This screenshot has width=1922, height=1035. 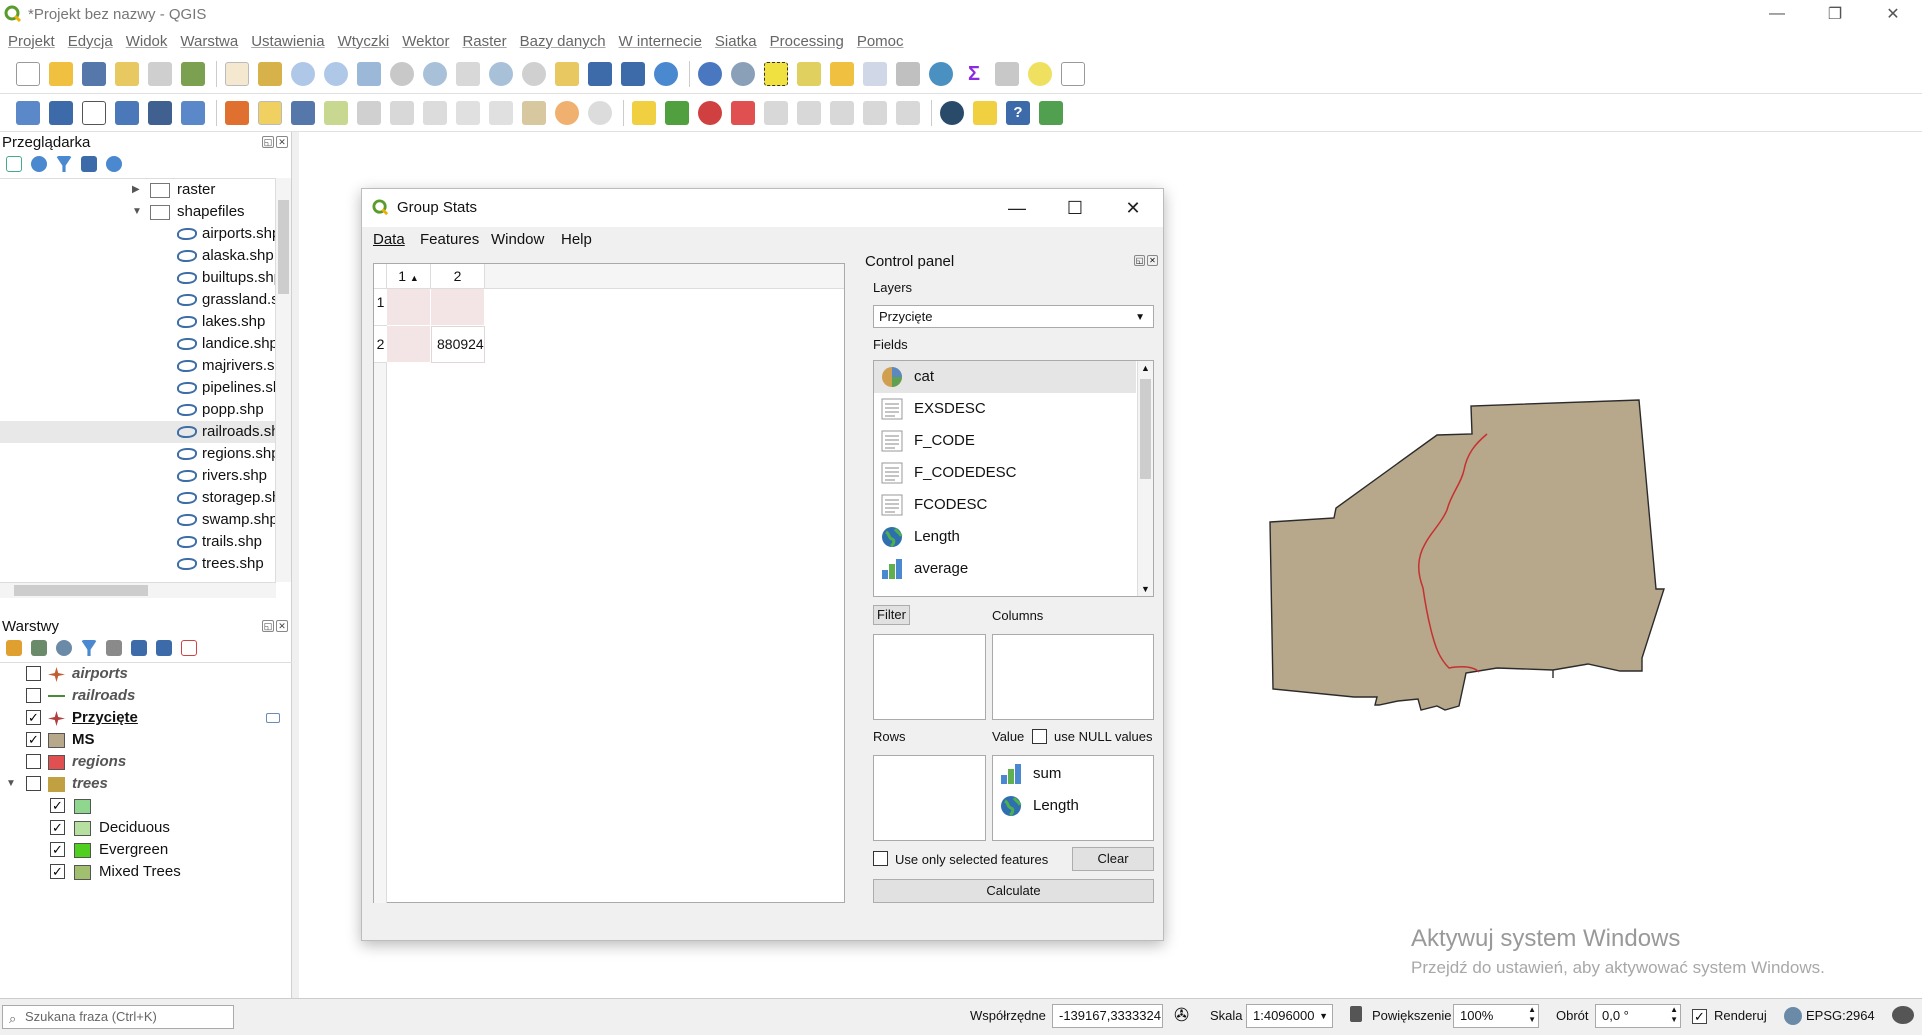 What do you see at coordinates (138, 300) in the screenshot?
I see `browser-file-item: grassland.shp` at bounding box center [138, 300].